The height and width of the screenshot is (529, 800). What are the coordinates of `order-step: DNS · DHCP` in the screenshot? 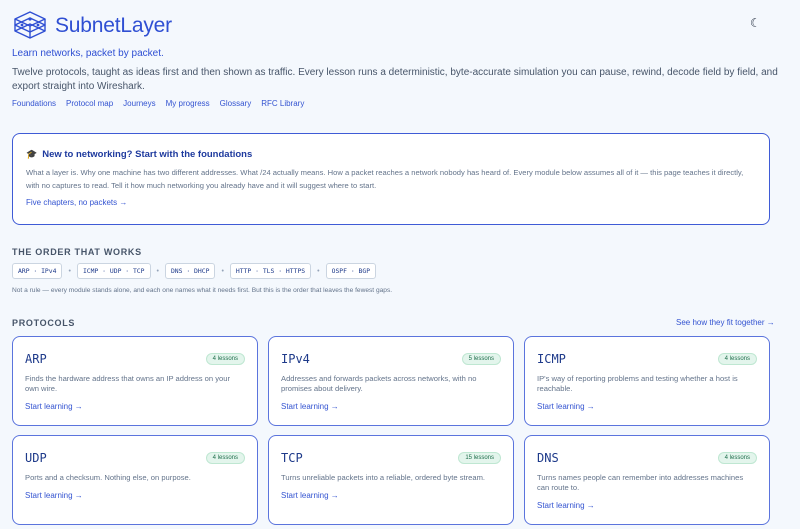 It's located at (190, 271).